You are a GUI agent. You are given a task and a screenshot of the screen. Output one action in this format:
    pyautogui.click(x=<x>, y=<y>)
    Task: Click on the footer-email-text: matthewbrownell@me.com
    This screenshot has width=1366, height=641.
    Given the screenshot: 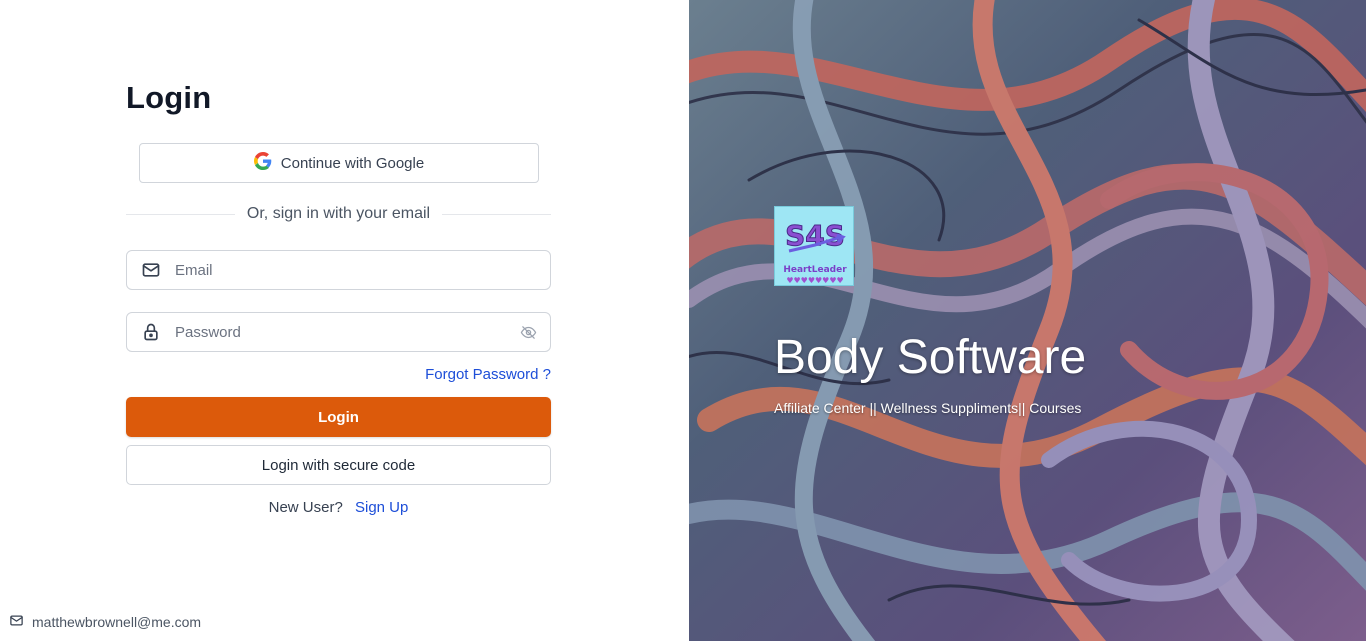 What is the action you would take?
    pyautogui.click(x=117, y=622)
    